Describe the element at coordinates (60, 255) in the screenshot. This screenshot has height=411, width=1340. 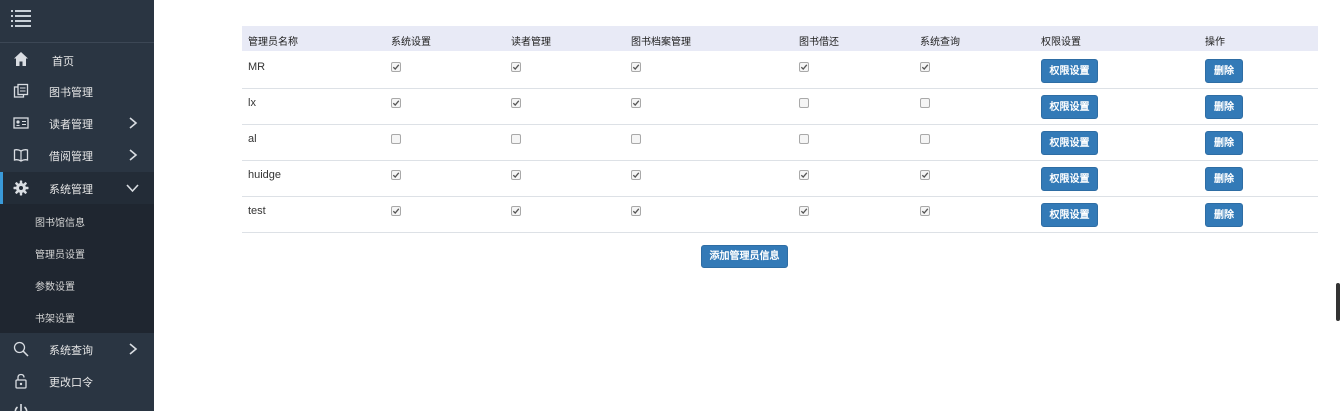
I see `submenu-item-label: 管理员设置` at that location.